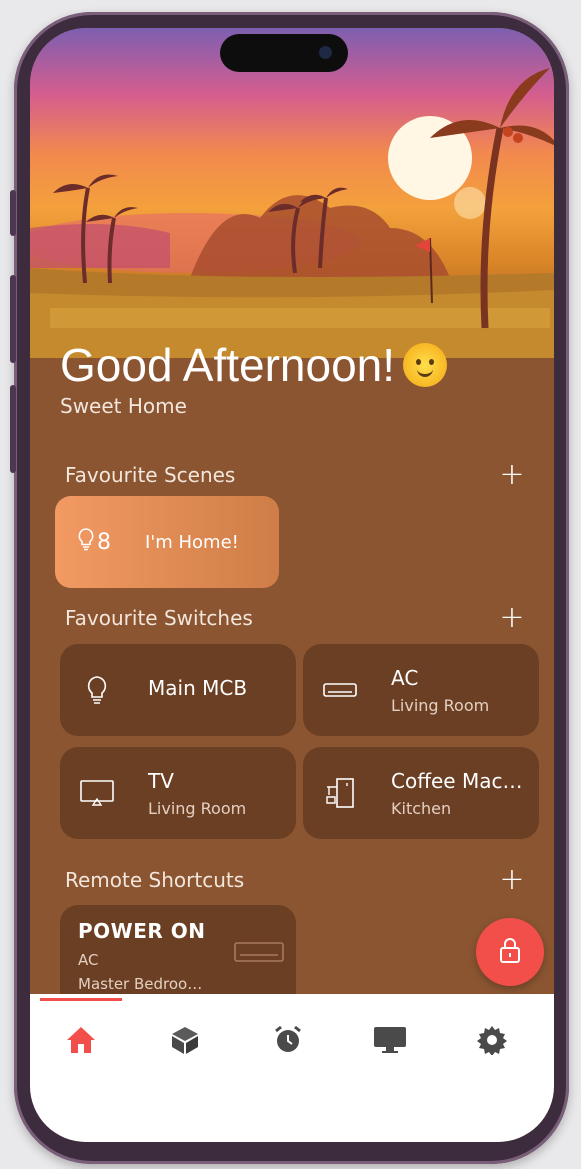  I want to click on switch-name: Main MCB, so click(198, 688).